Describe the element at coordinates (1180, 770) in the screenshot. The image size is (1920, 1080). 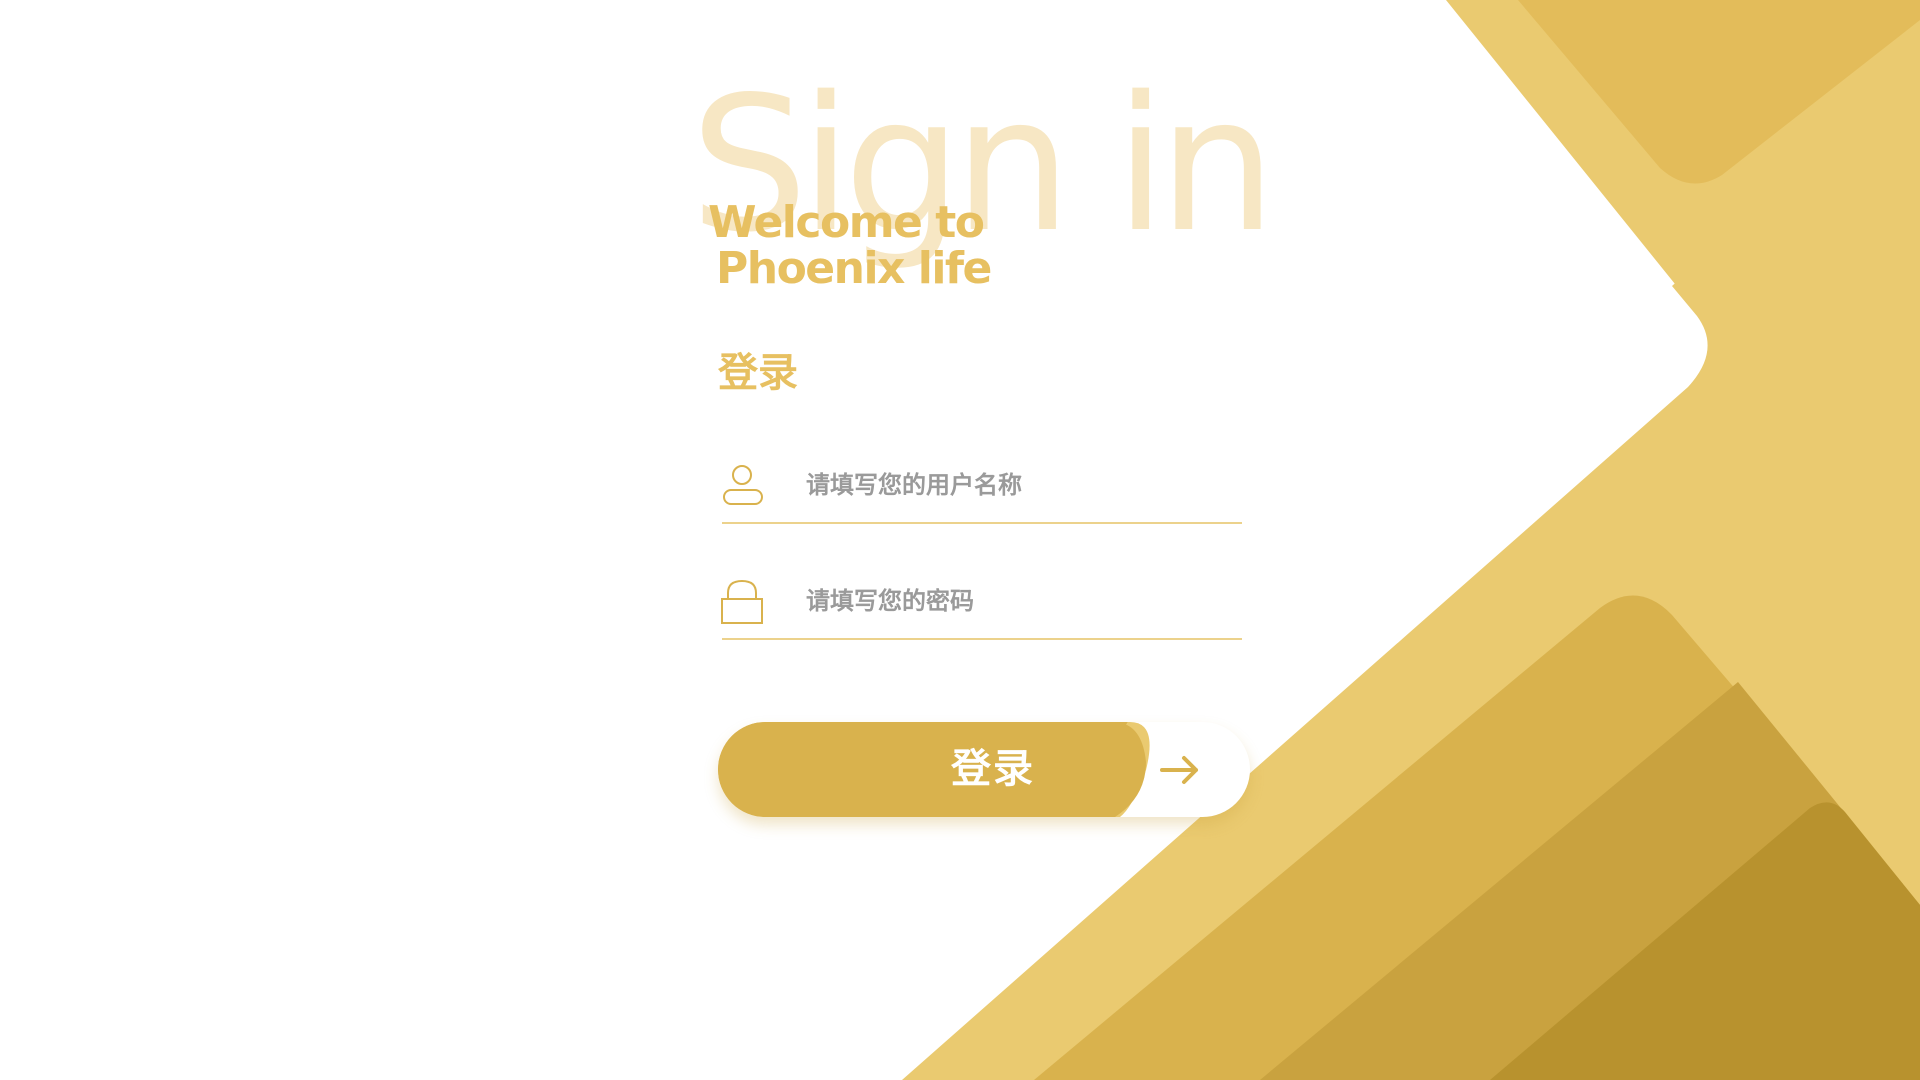
I see `arrow-right-icon` at that location.